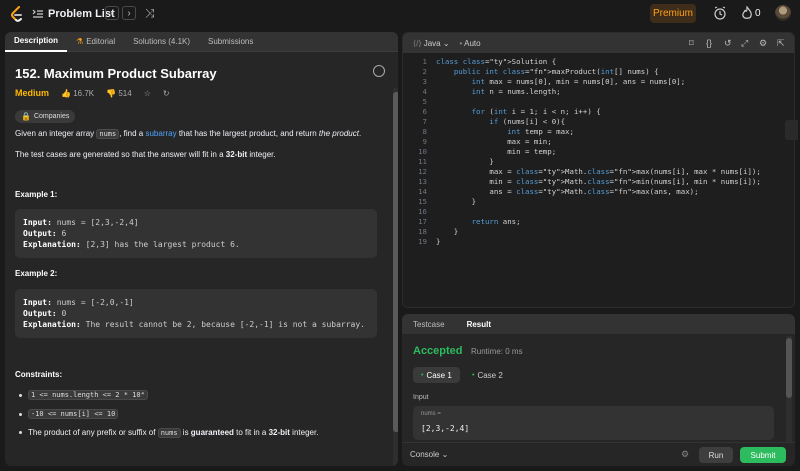 The image size is (800, 471). I want to click on tab-editorial: ⚗ Editorial, so click(95, 42).